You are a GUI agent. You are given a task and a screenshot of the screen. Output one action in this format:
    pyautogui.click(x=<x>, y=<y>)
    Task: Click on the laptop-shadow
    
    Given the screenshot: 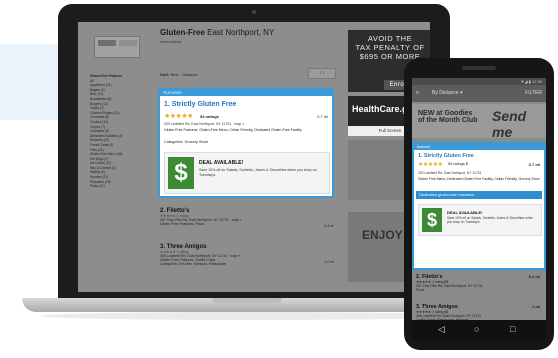 What is the action you would take?
    pyautogui.click(x=250, y=316)
    